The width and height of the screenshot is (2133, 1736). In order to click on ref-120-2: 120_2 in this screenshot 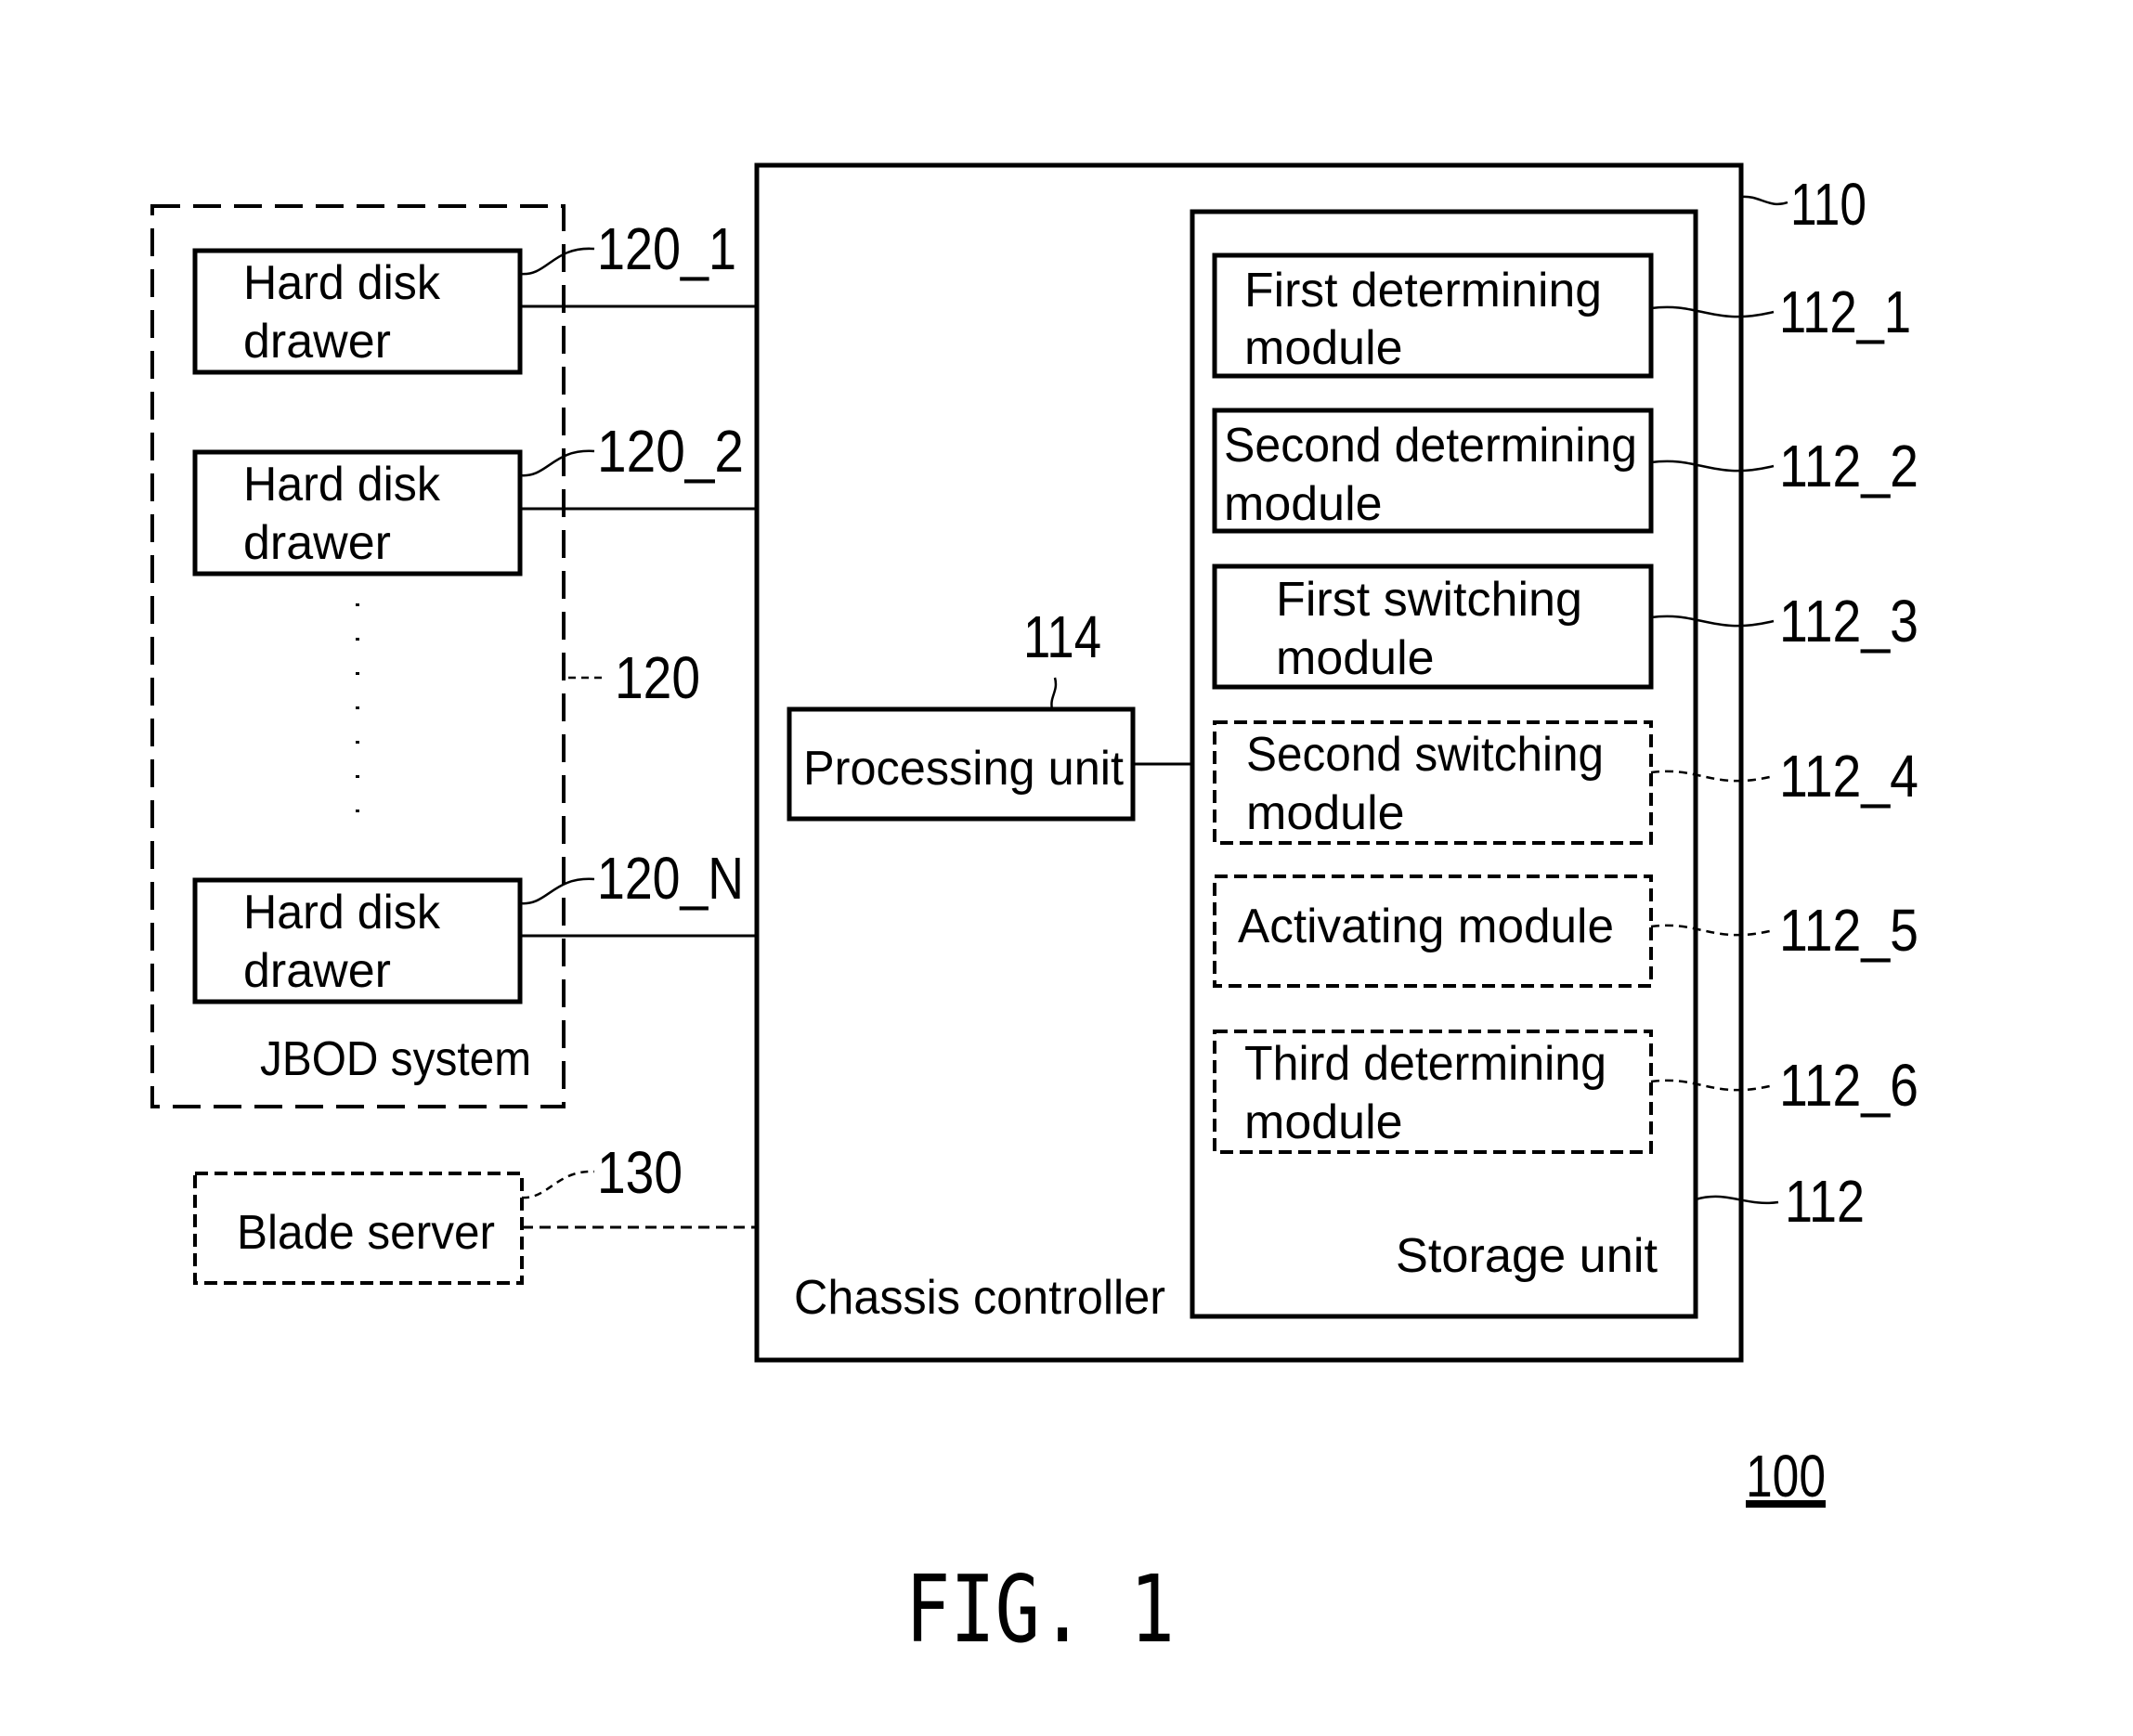, I will do `click(670, 451)`.